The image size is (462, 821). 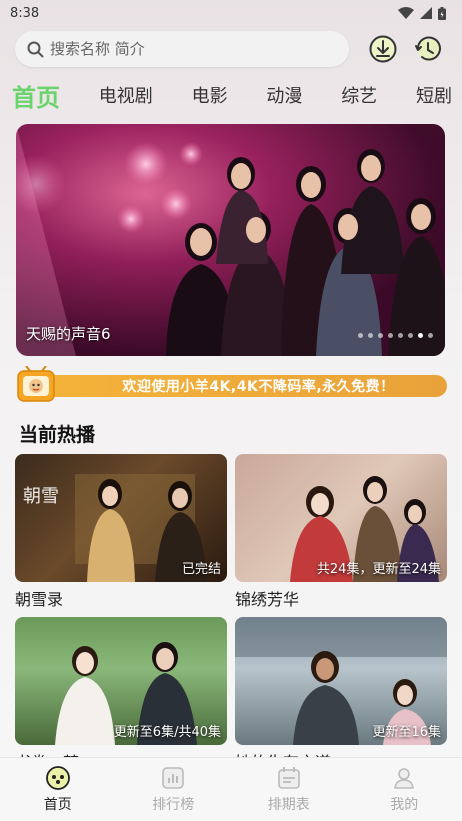 I want to click on episode-badge: 更新至6集/共40集, so click(x=167, y=732).